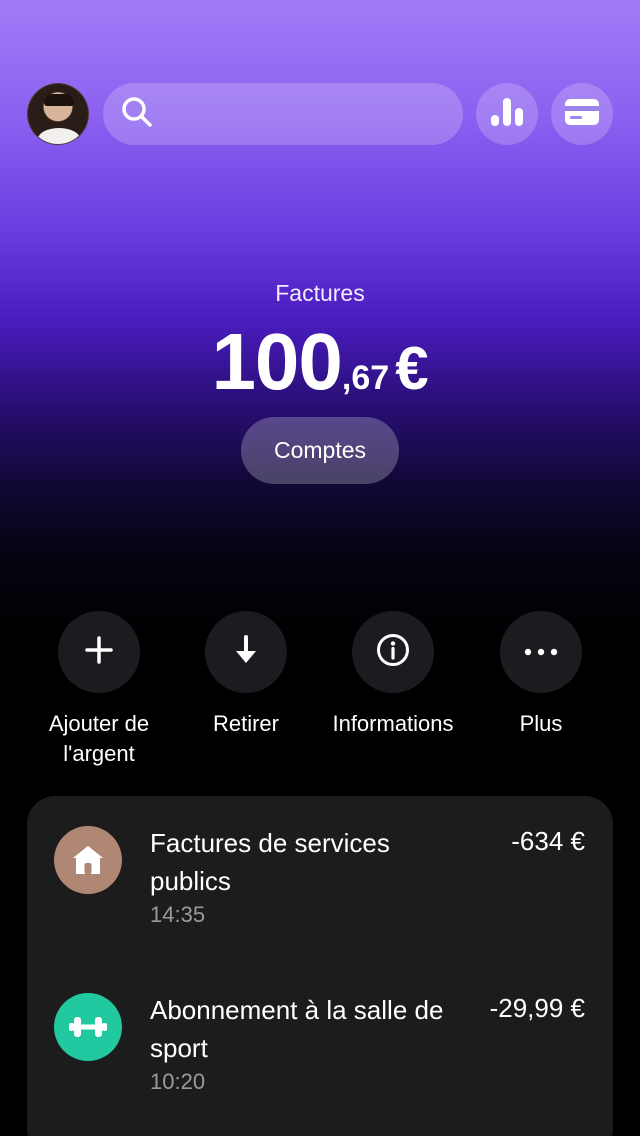  I want to click on info-action: Informations, so click(393, 675).